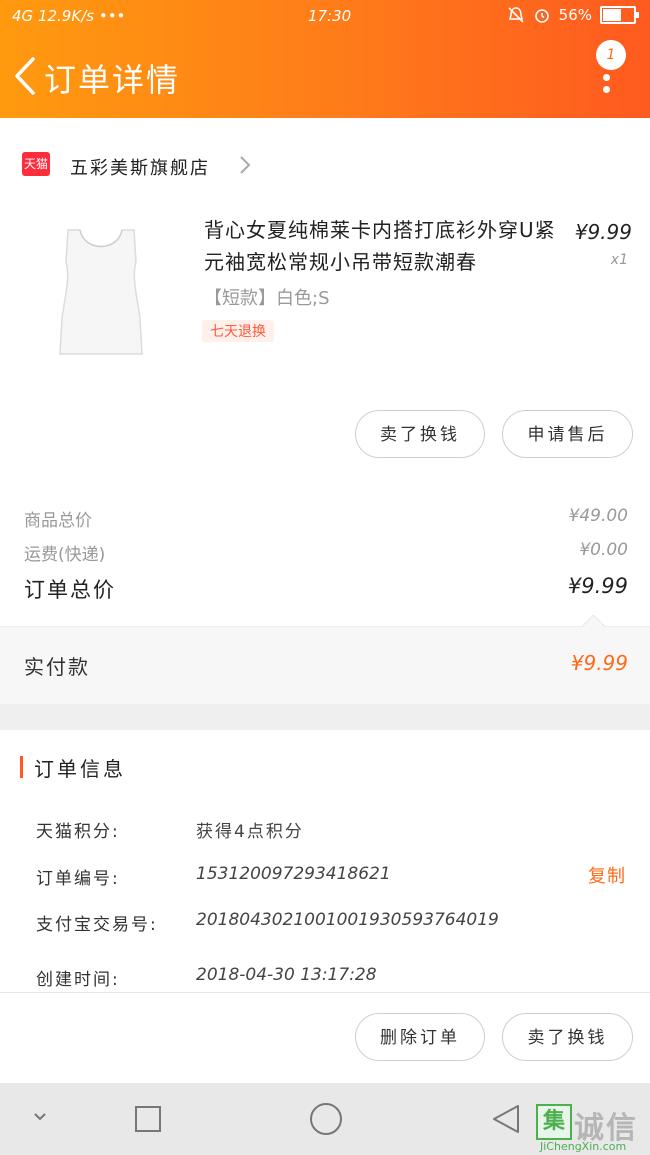 Image resolution: width=650 pixels, height=1155 pixels. Describe the element at coordinates (148, 1119) in the screenshot. I see `recent-apps-icon` at that location.